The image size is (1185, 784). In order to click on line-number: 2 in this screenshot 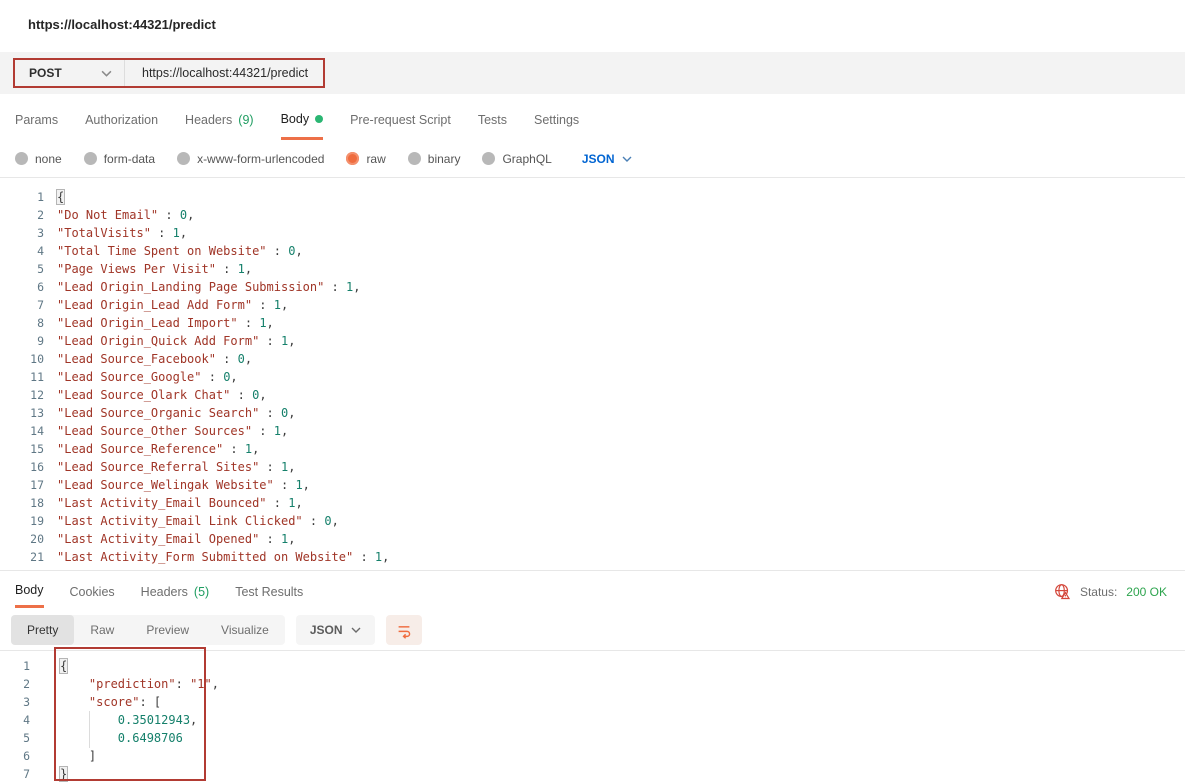, I will do `click(40, 215)`.